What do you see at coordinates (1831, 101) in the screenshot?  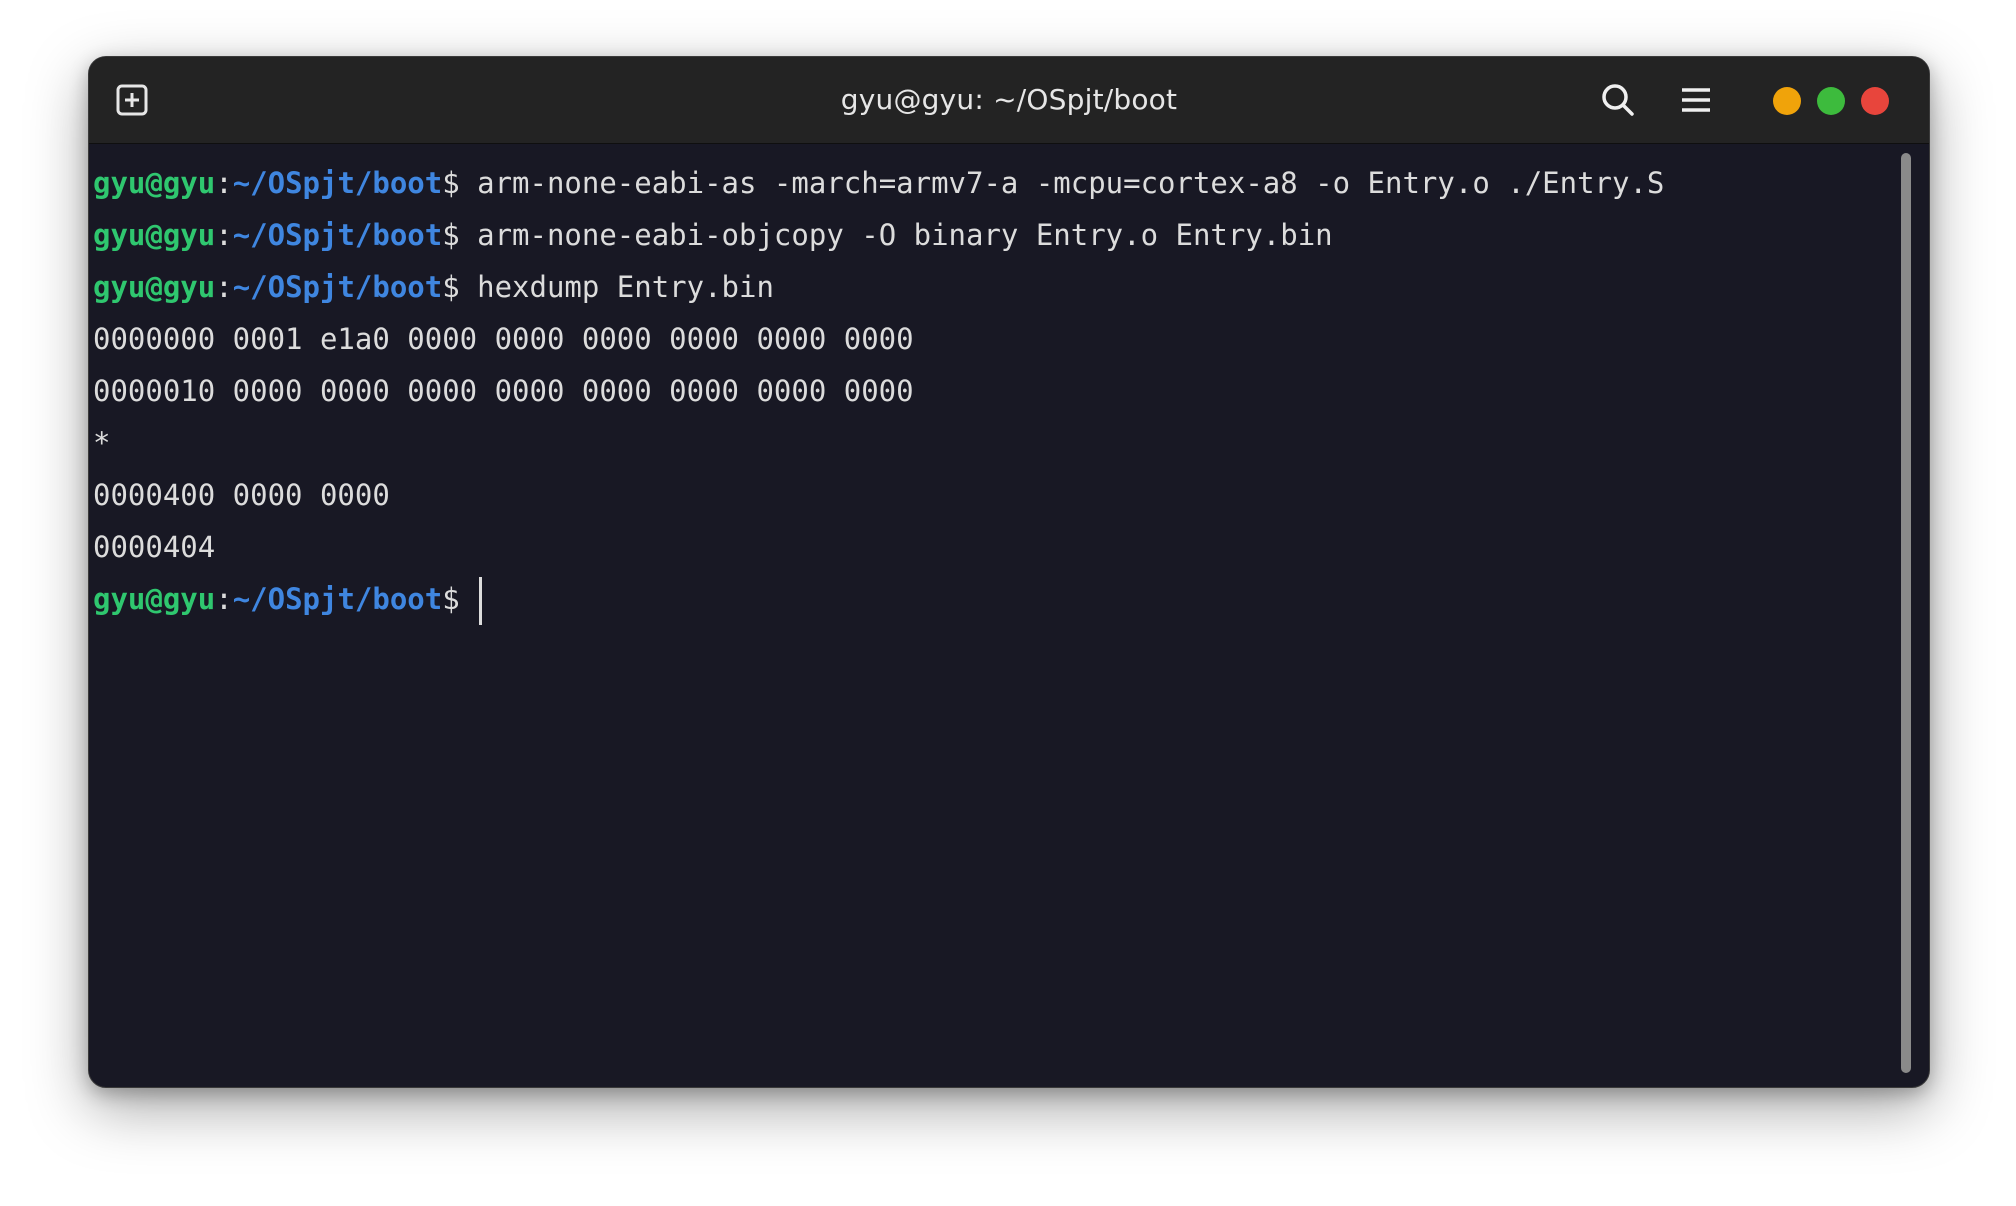 I see `maximize-button` at bounding box center [1831, 101].